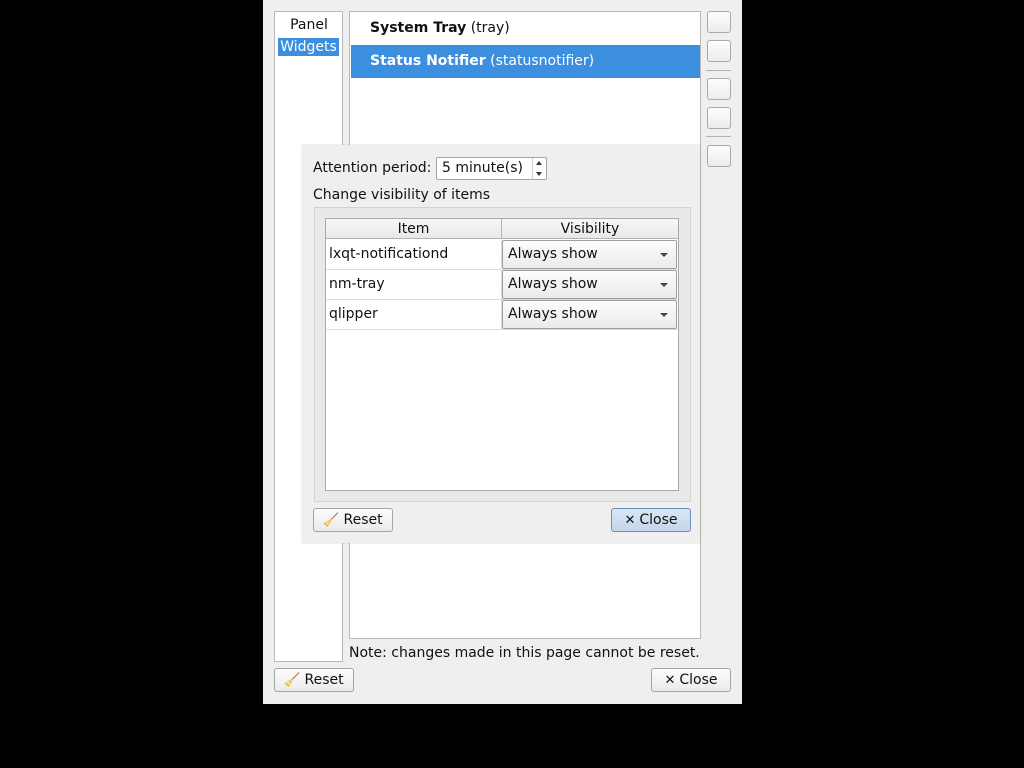 The width and height of the screenshot is (1024, 768). I want to click on reset-button: 🧹 Reset, so click(314, 680).